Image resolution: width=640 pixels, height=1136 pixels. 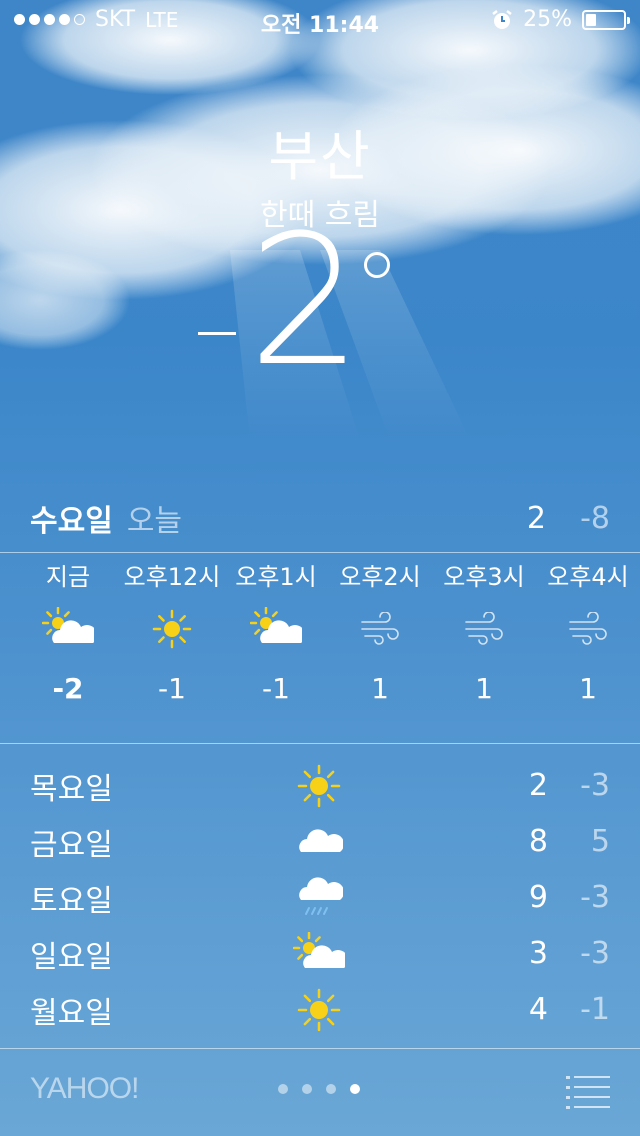 What do you see at coordinates (320, 518) in the screenshot?
I see `today-summary: 수요일 오늘 2 -8` at bounding box center [320, 518].